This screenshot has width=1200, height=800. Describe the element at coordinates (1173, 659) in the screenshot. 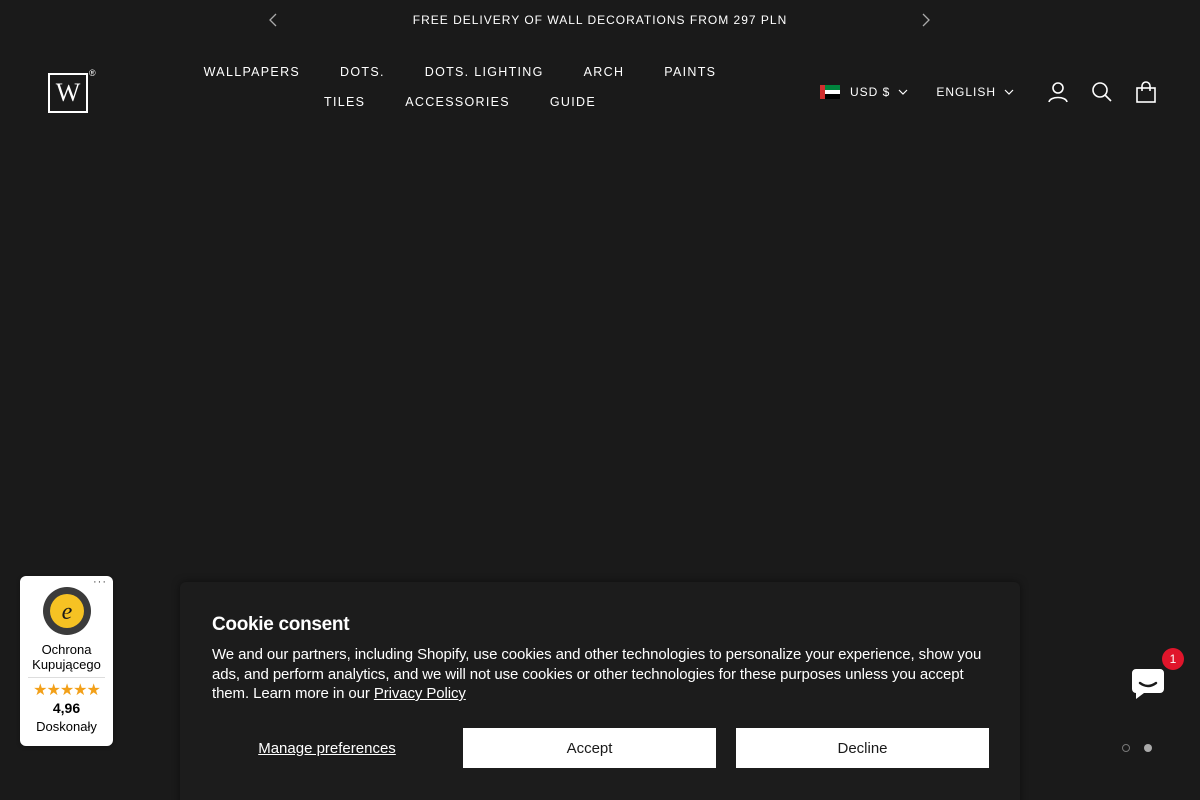

I see `chat-notification-badge: 1` at that location.